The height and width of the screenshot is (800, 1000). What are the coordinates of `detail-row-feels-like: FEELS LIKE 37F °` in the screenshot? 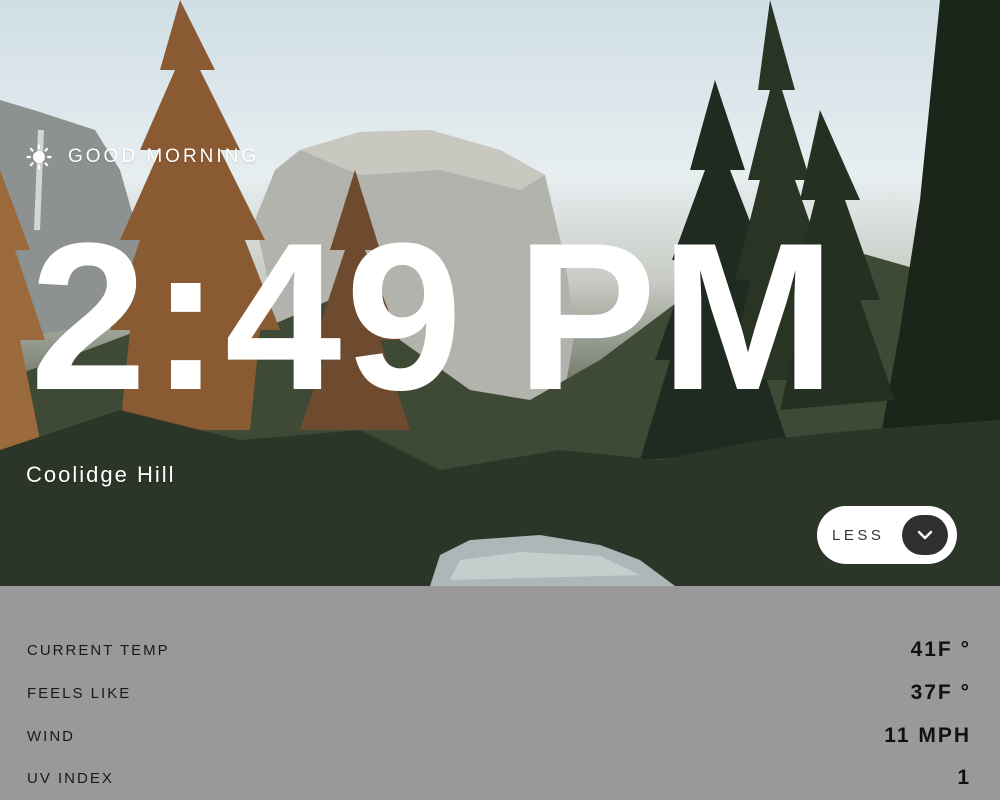 It's located at (499, 693).